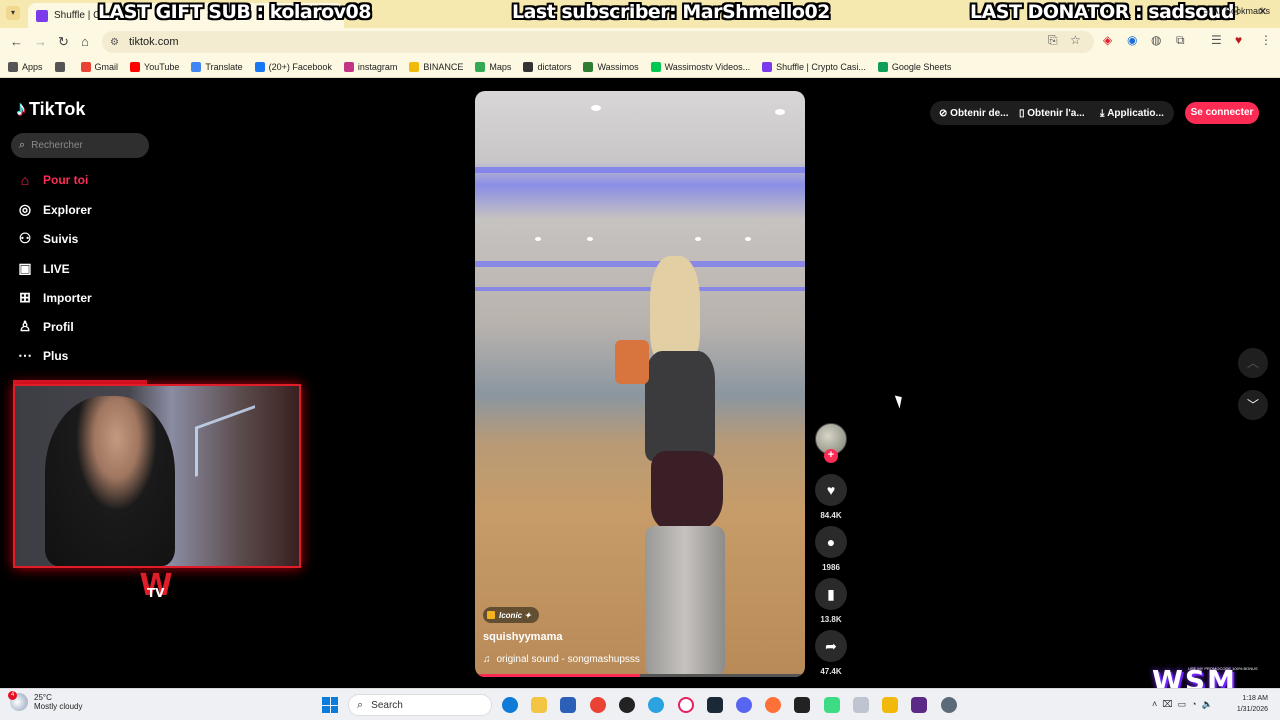 This screenshot has height=720, width=1280. I want to click on nzxt-icon, so click(919, 705).